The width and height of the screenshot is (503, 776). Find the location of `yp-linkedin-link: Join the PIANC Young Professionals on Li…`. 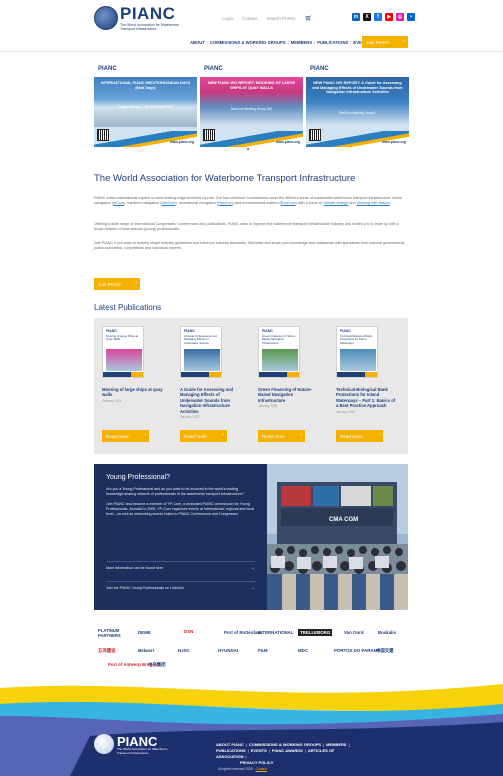

yp-linkedin-link: Join the PIANC Young Professionals on Li… is located at coordinates (180, 586).